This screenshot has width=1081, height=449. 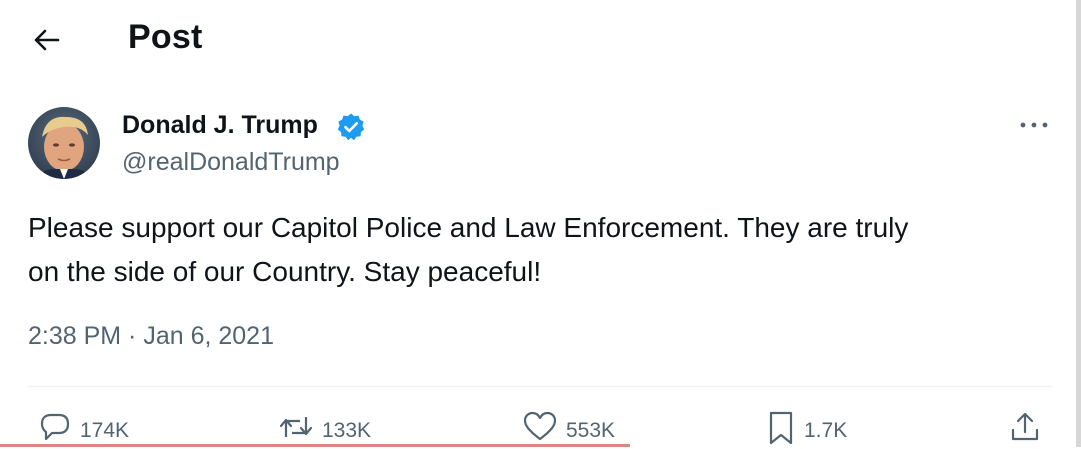 What do you see at coordinates (540, 426) in the screenshot?
I see `heart-icon` at bounding box center [540, 426].